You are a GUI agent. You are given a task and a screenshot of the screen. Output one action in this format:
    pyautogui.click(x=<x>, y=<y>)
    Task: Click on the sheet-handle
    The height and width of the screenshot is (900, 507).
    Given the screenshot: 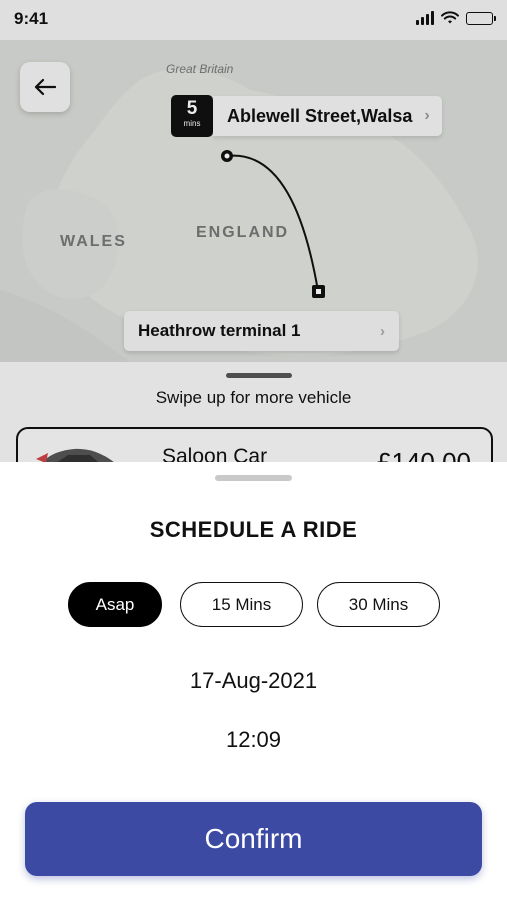 What is the action you would take?
    pyautogui.click(x=253, y=478)
    